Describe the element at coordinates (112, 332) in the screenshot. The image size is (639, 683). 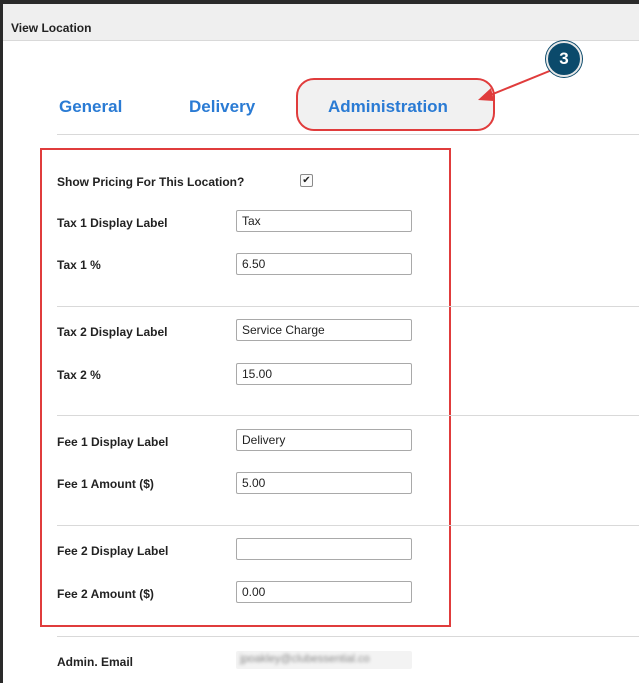
I see `tax2-display-label-label: Tax 2 Display Label` at that location.